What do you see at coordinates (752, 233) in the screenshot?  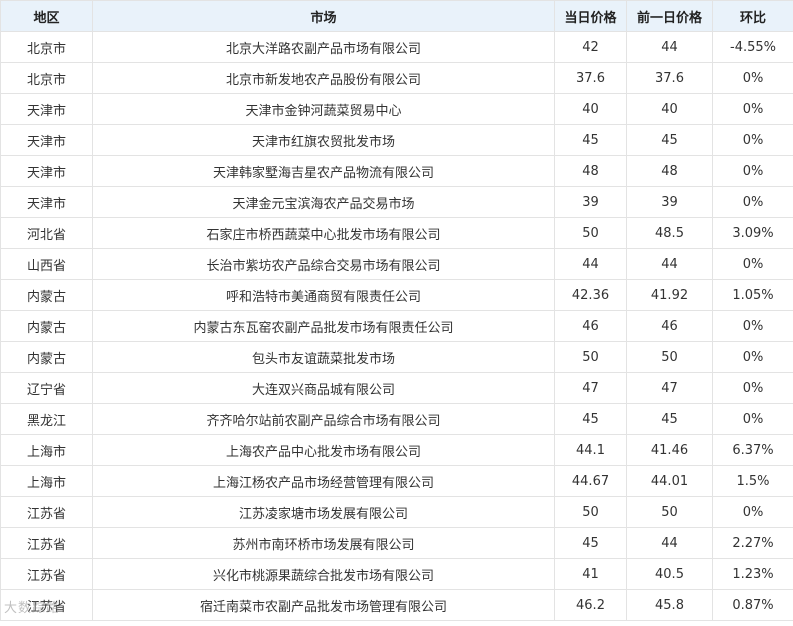 I see `cell-change: 3.09%` at bounding box center [752, 233].